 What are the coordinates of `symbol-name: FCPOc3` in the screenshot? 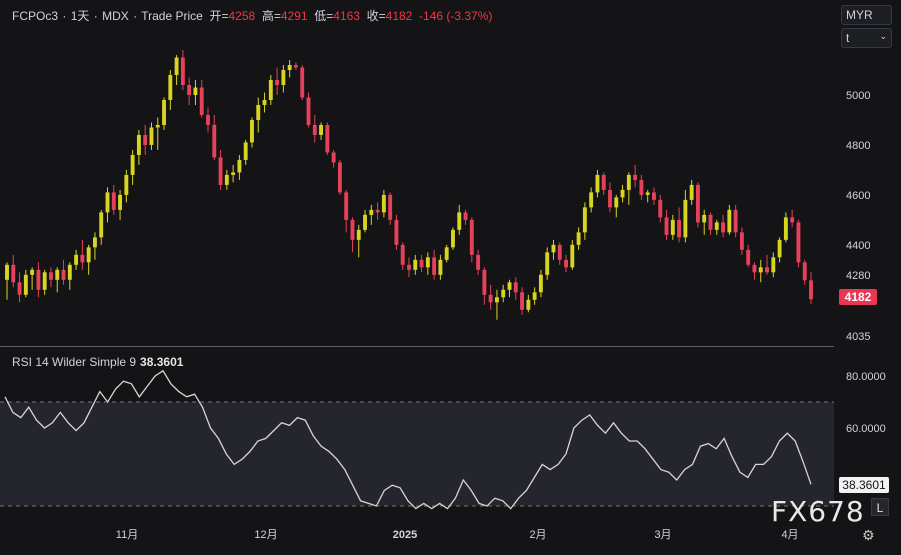 It's located at (35, 16).